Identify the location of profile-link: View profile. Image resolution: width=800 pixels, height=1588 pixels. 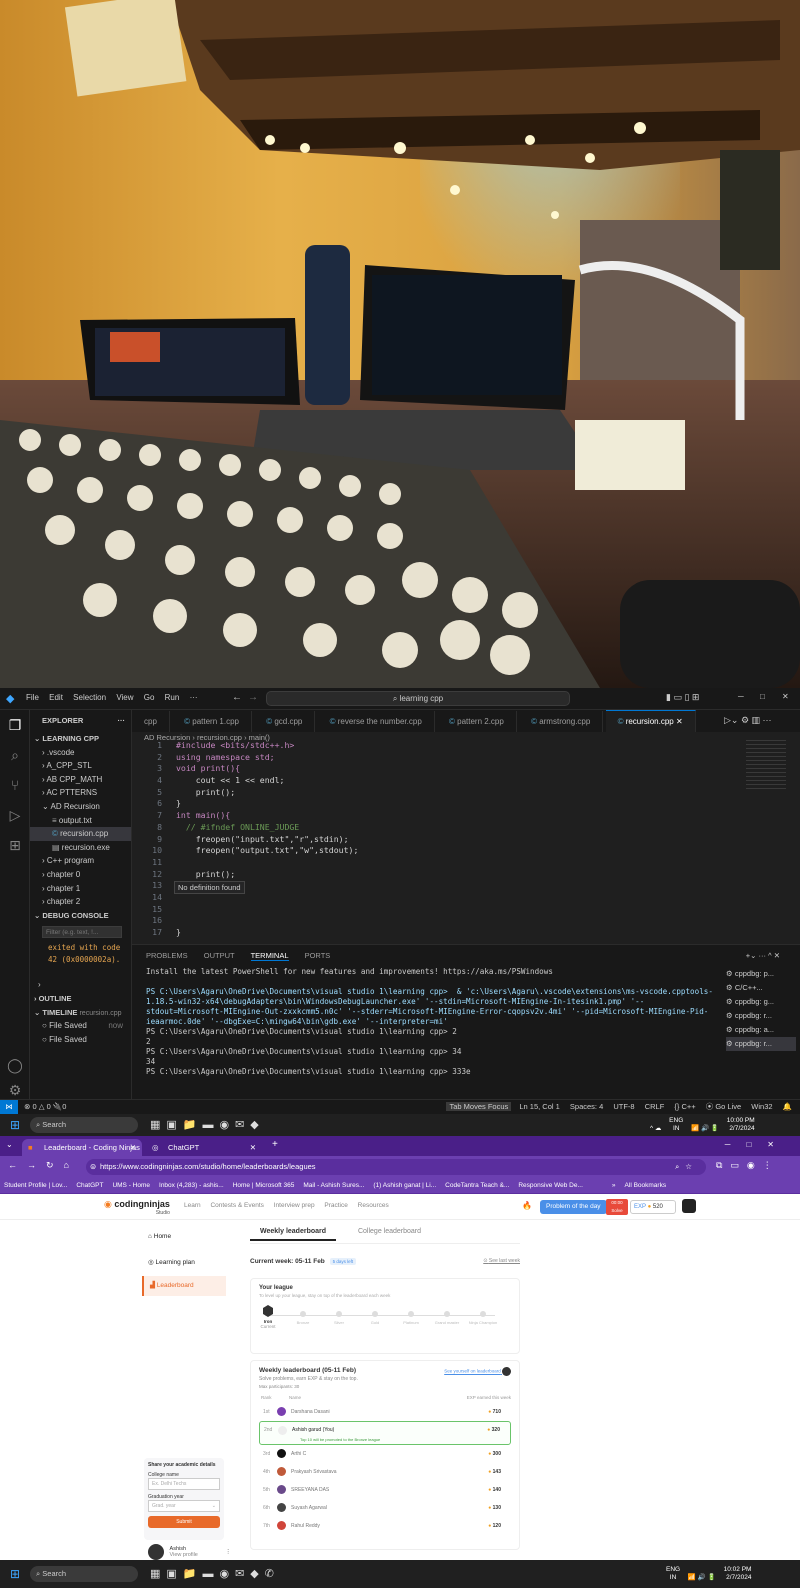
(184, 1555).